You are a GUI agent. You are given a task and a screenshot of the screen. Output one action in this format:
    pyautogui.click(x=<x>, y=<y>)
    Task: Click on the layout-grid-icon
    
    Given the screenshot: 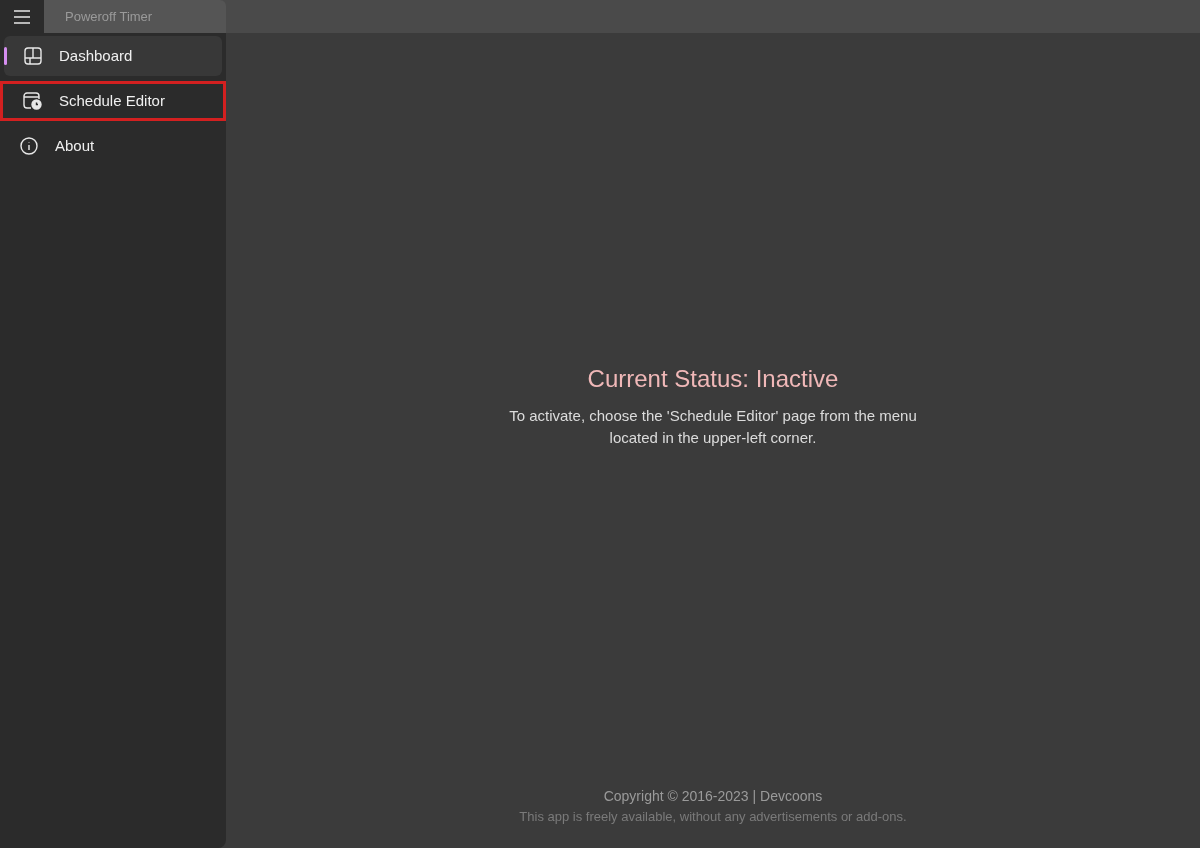 What is the action you would take?
    pyautogui.click(x=33, y=56)
    